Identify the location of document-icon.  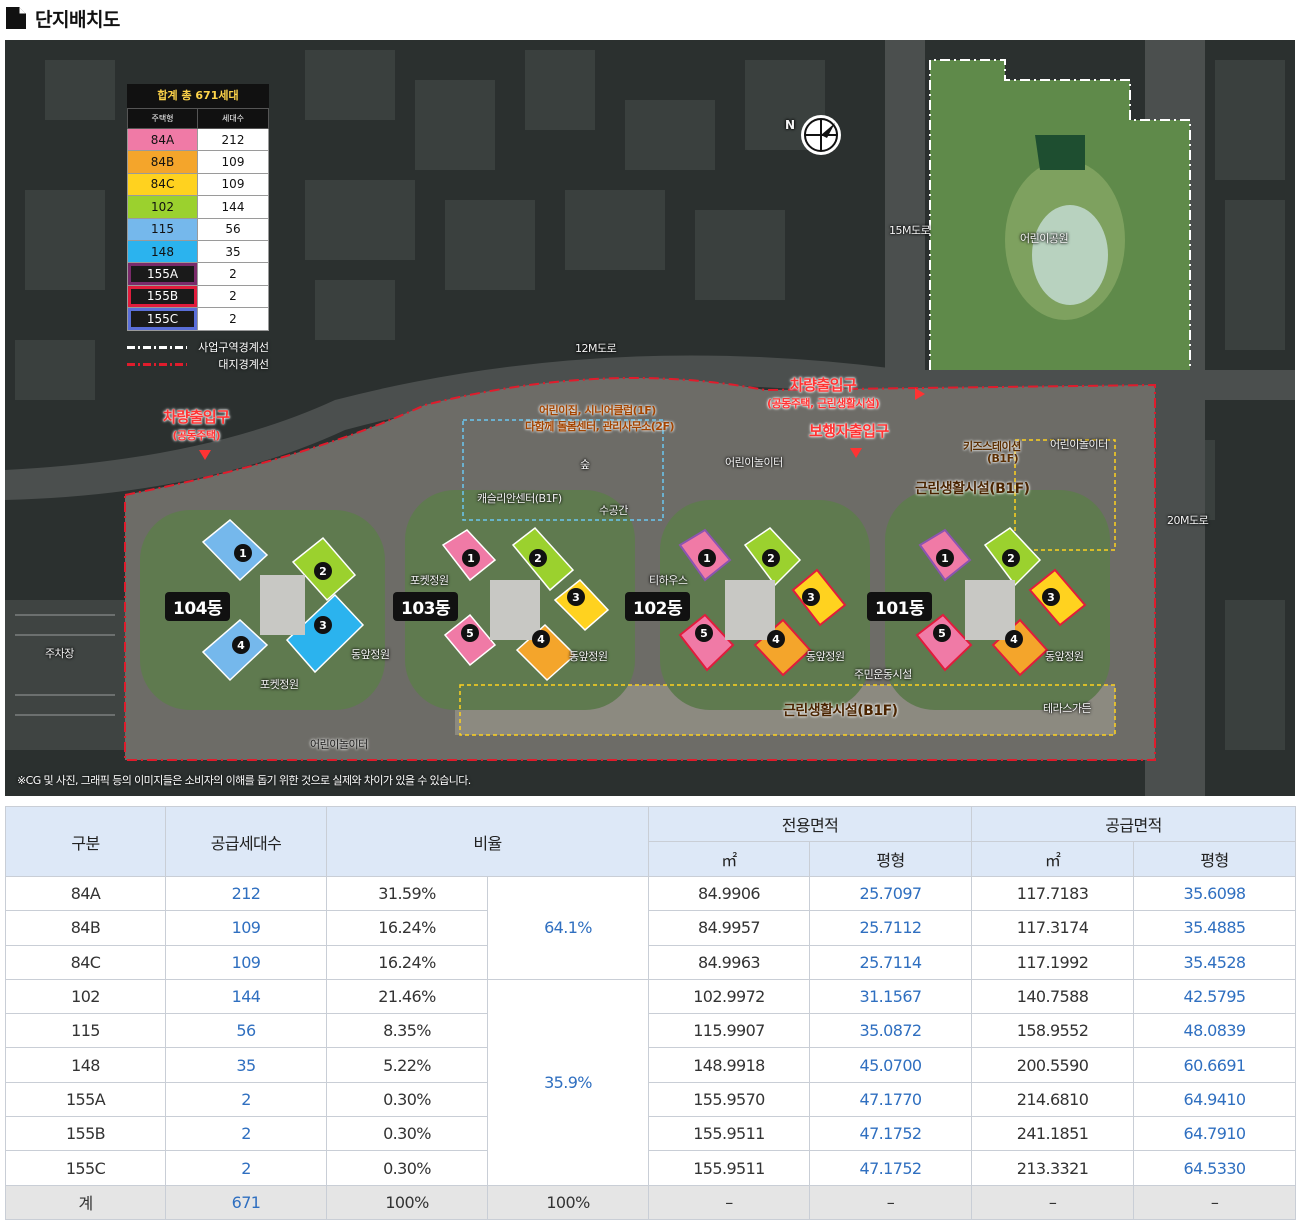
(16, 18).